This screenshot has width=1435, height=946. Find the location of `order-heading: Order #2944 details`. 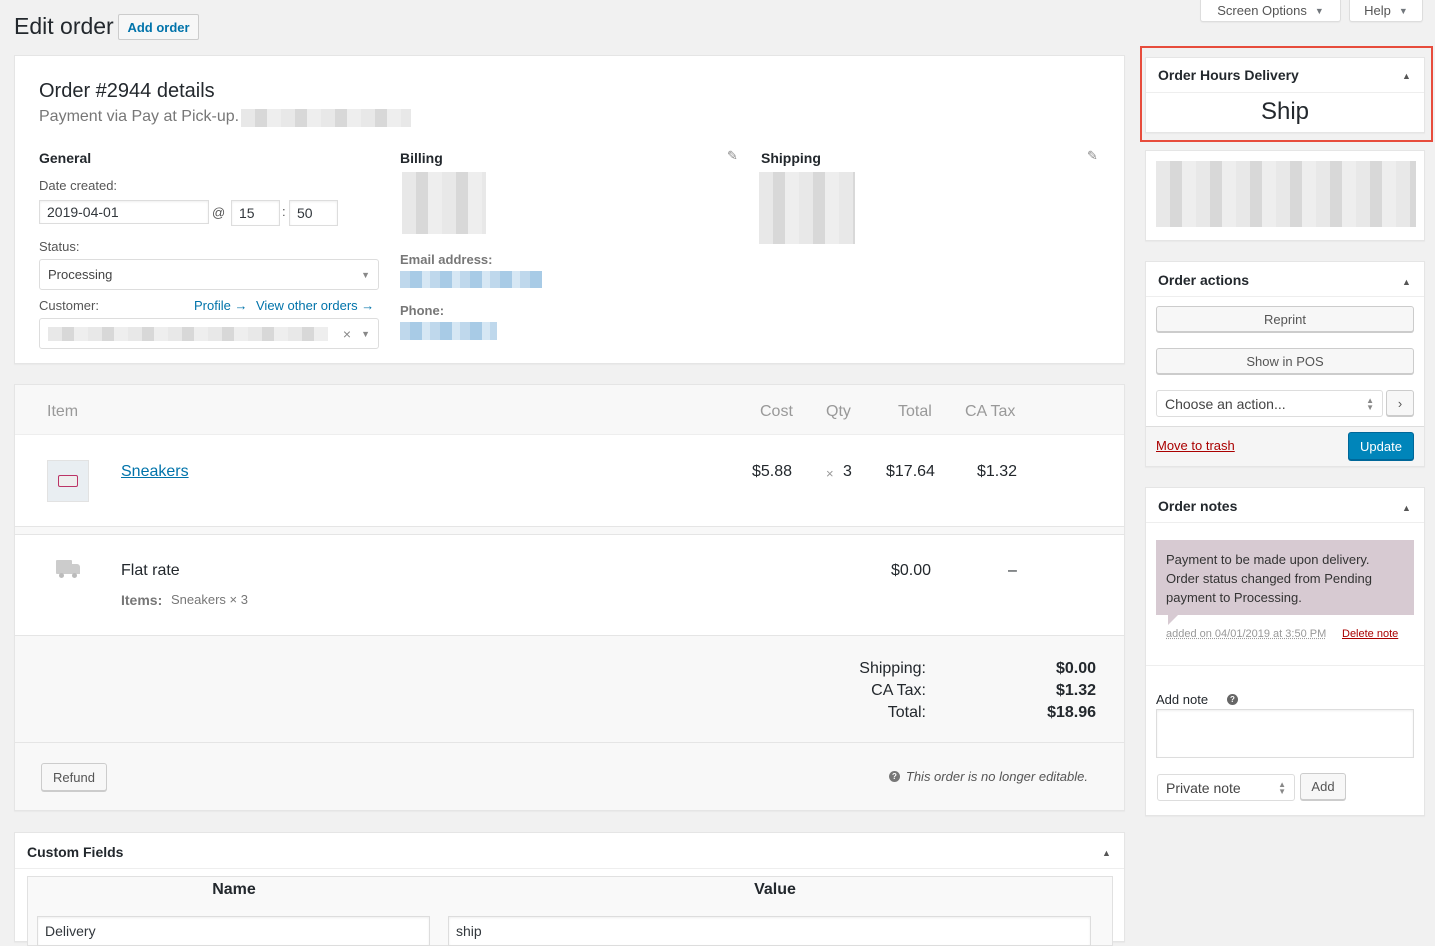

order-heading: Order #2944 details is located at coordinates (127, 91).